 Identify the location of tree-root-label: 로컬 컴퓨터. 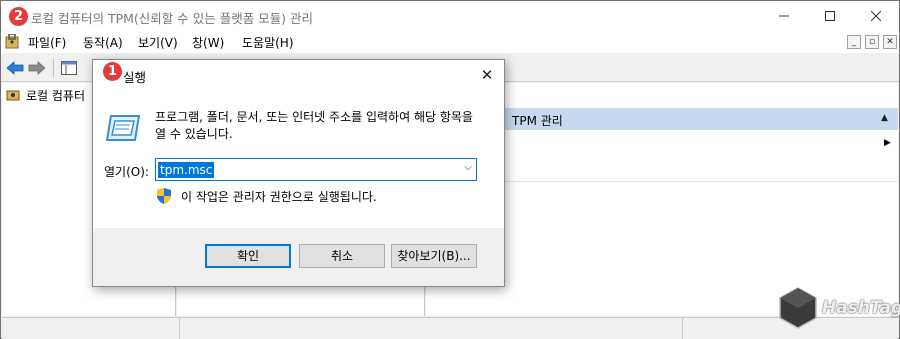
(56, 96).